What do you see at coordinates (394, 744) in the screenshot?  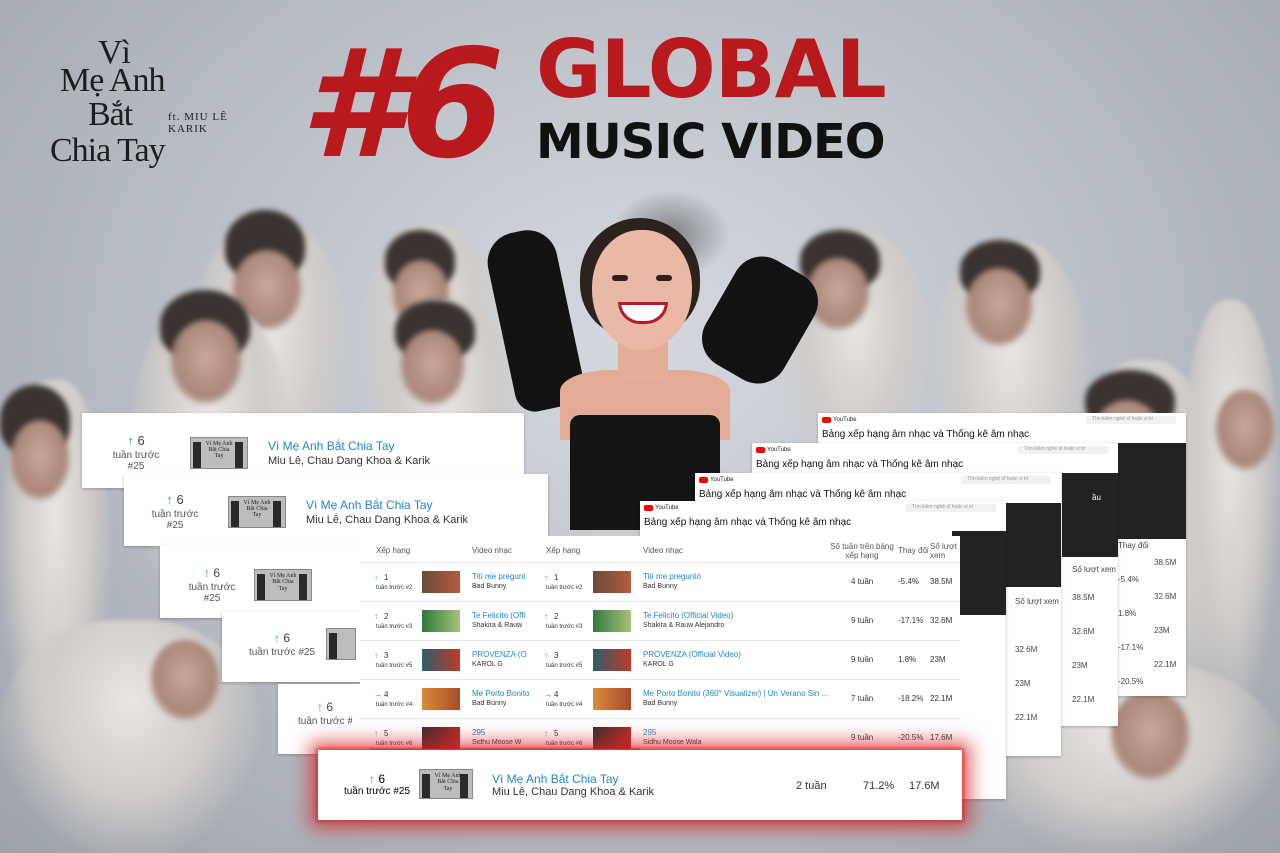 I see `row-prev: tuần trước #6` at bounding box center [394, 744].